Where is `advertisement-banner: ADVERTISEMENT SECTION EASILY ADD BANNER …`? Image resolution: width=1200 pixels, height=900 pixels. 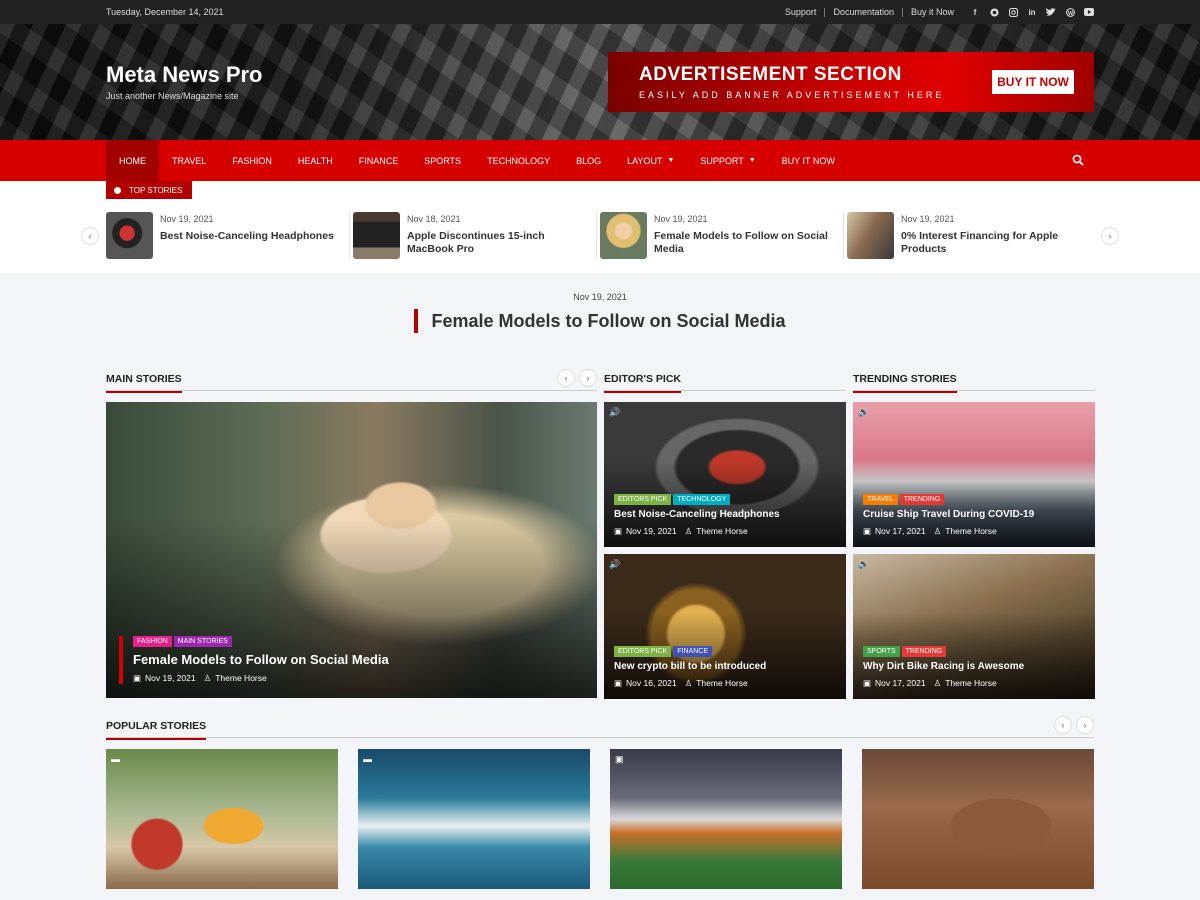
advertisement-banner: ADVERTISEMENT SECTION EASILY ADD BANNER … is located at coordinates (851, 82).